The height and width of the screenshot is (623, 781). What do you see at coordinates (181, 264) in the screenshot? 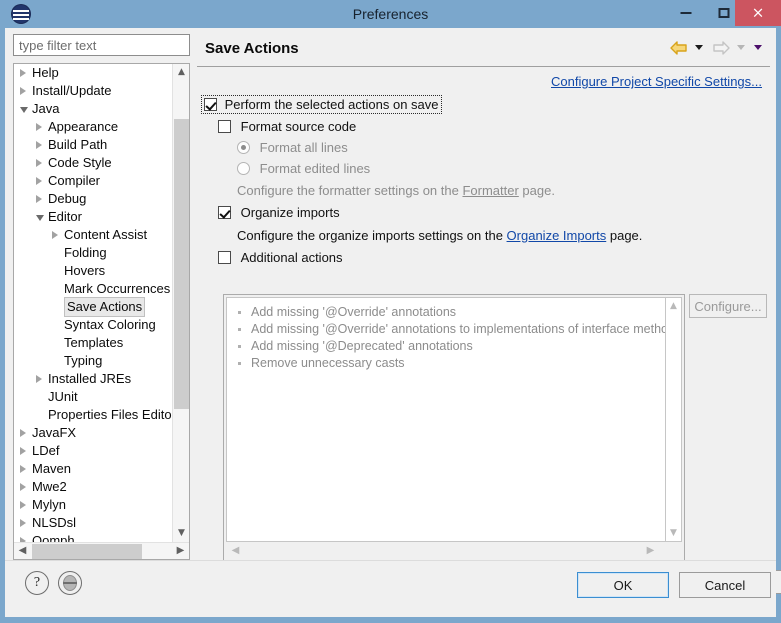
I see `tree-scroll-thumb` at bounding box center [181, 264].